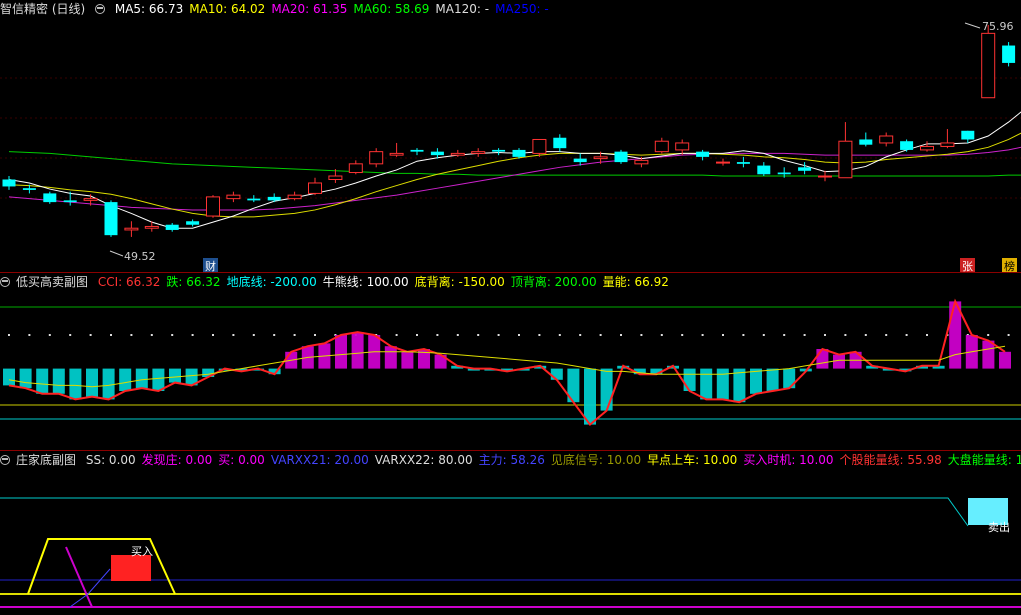  I want to click on marker-bang: 榜, so click(1009, 265).